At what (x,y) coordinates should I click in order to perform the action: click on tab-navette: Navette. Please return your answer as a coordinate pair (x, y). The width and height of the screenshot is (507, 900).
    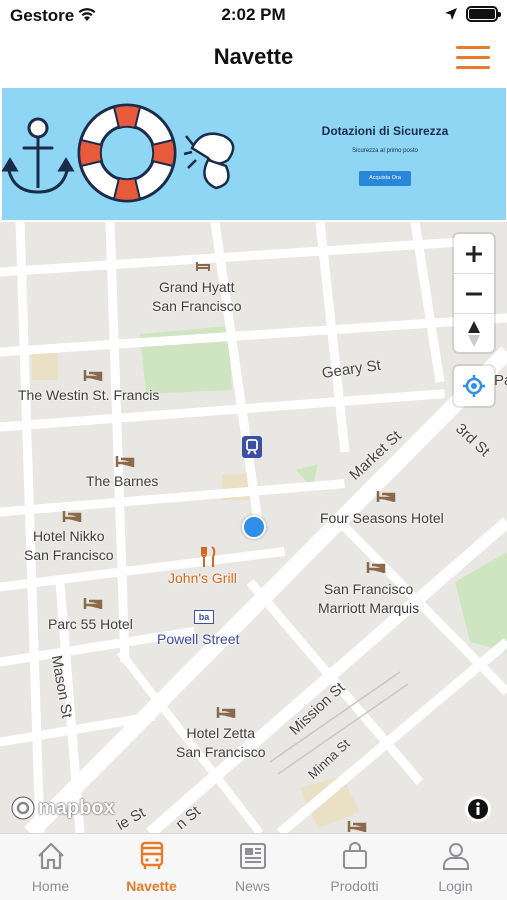
    Looking at the image, I should click on (151, 867).